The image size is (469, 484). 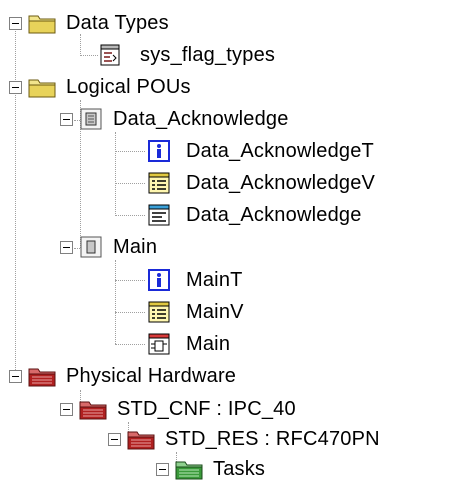 I want to click on tree-node-label: Data_AcknowledgeV, so click(x=281, y=183).